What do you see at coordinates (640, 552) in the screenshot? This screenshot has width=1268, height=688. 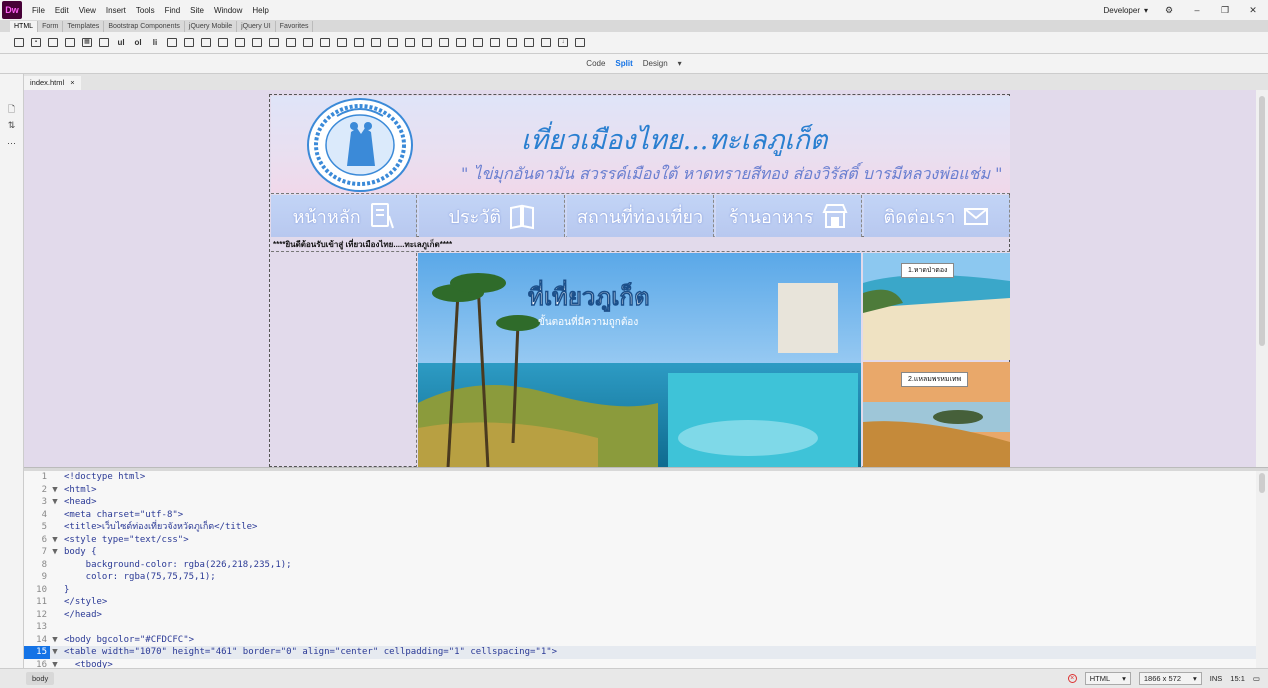 I see `code-line: 7 ▼ body {` at bounding box center [640, 552].